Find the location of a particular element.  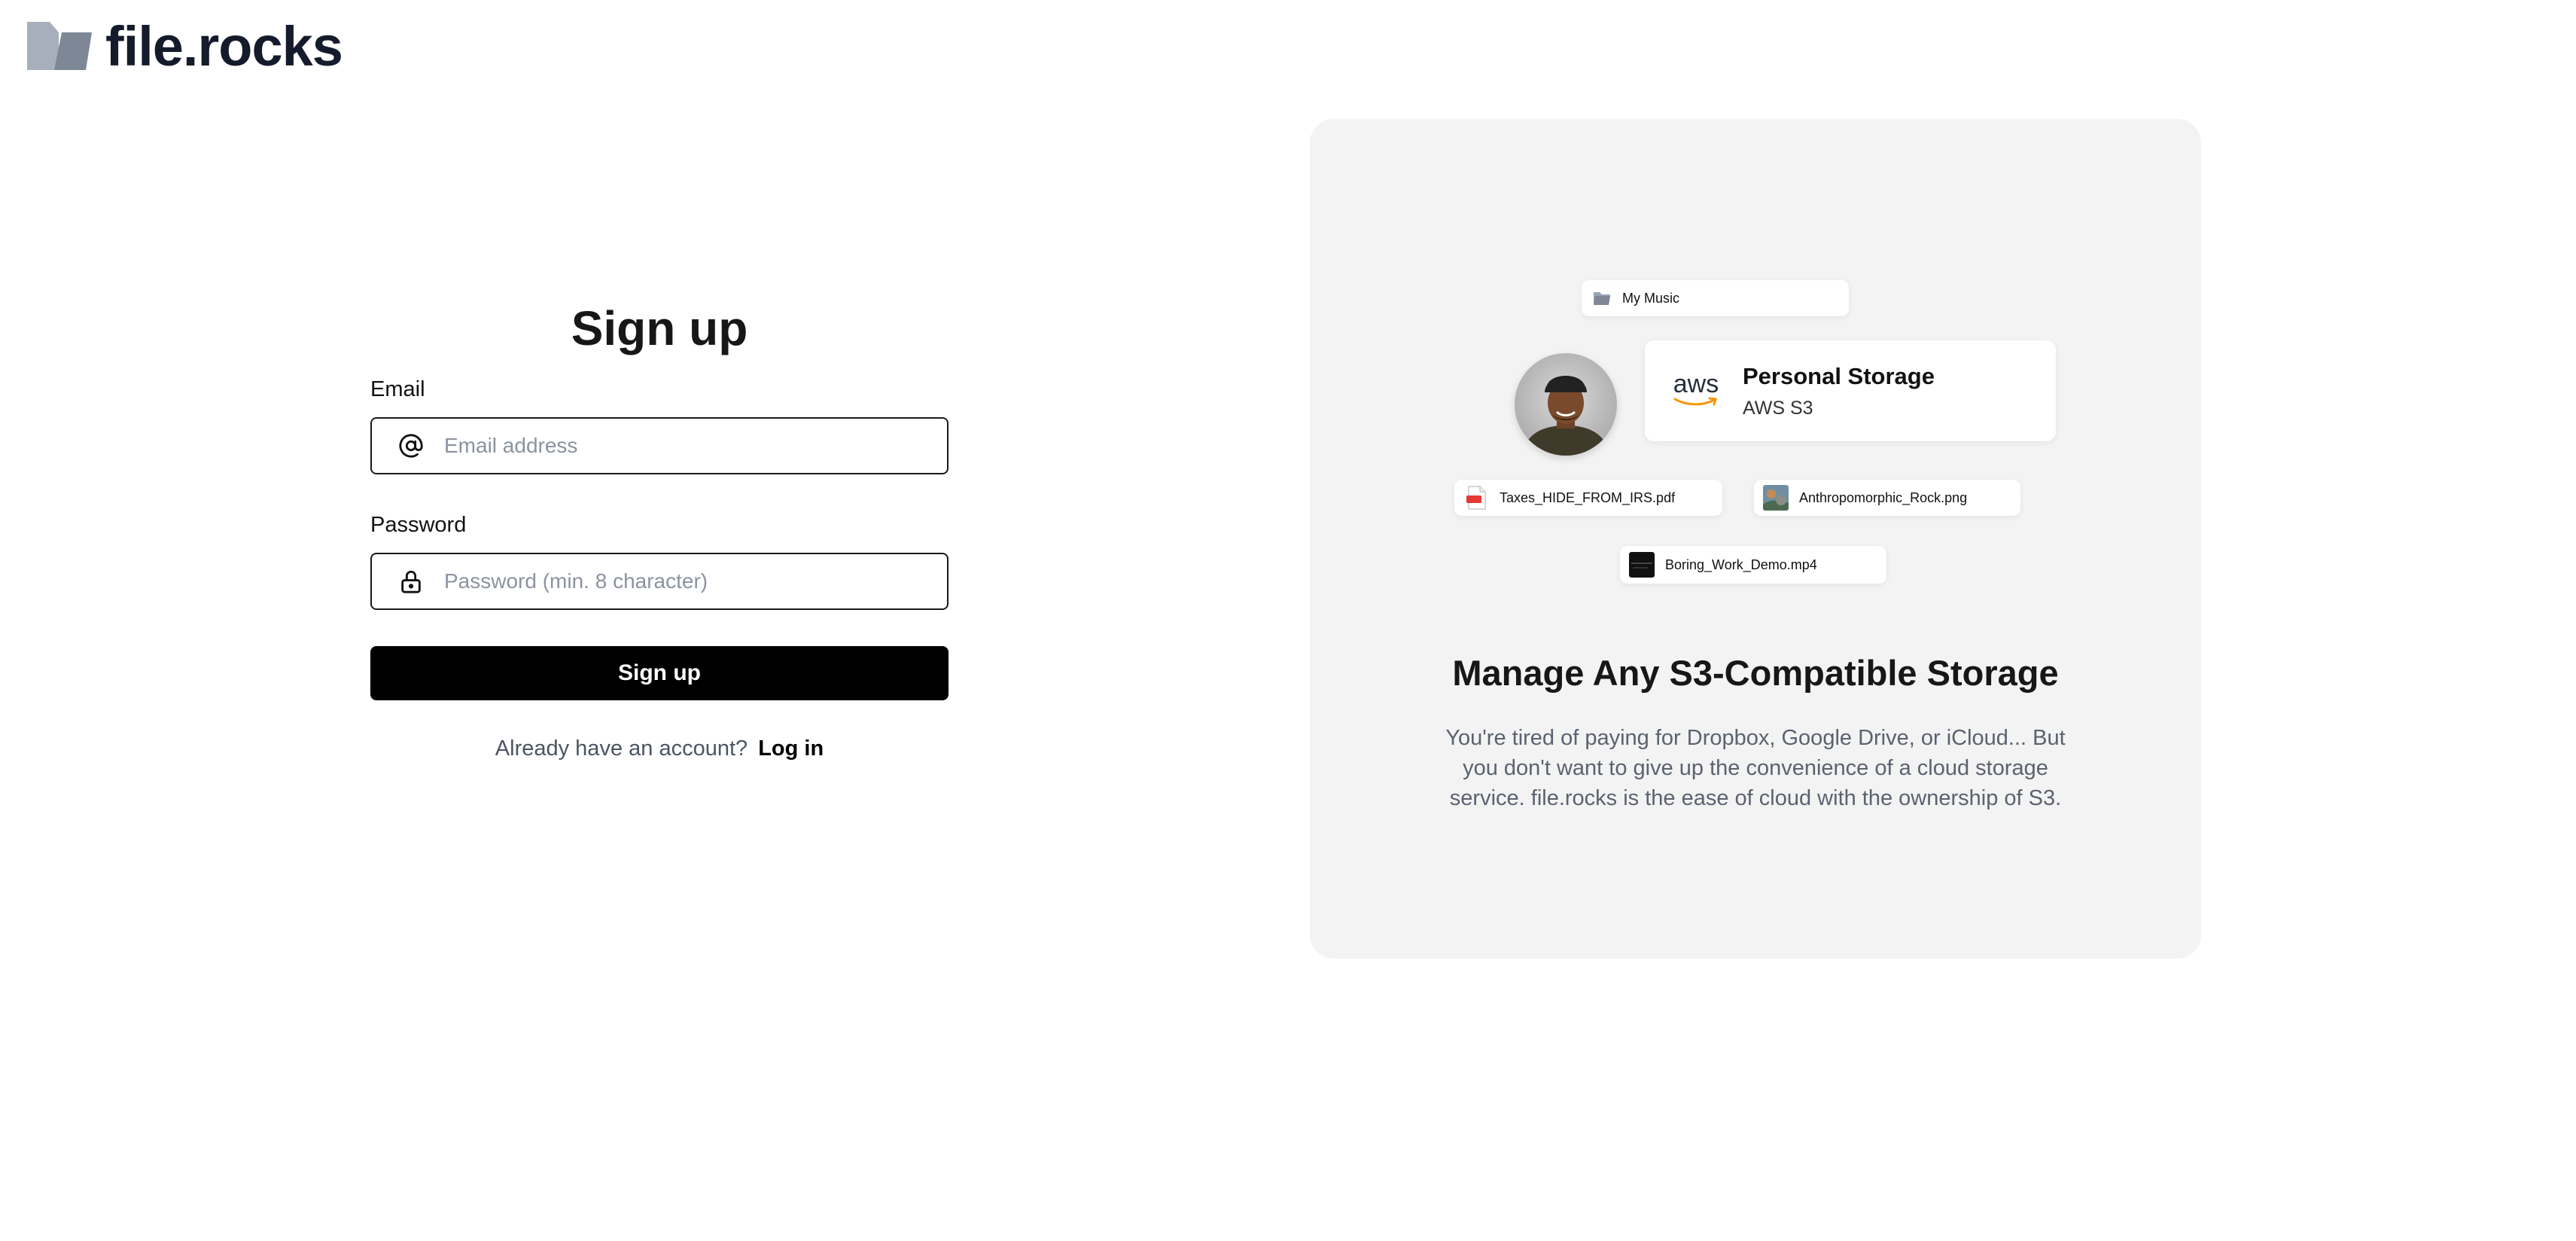

brand-name: file.rocks is located at coordinates (224, 46).